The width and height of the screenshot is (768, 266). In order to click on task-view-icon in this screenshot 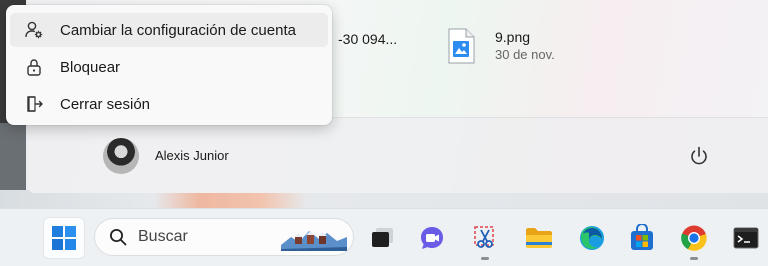, I will do `click(382, 237)`.